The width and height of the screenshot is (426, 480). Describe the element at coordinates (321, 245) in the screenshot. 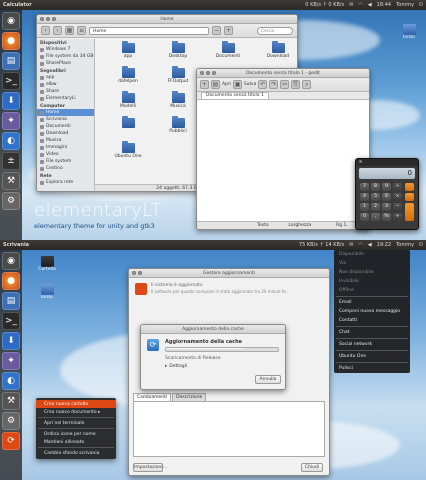

I see `network-indicator: 75 KB/s ↑ 14 KB/s` at that location.